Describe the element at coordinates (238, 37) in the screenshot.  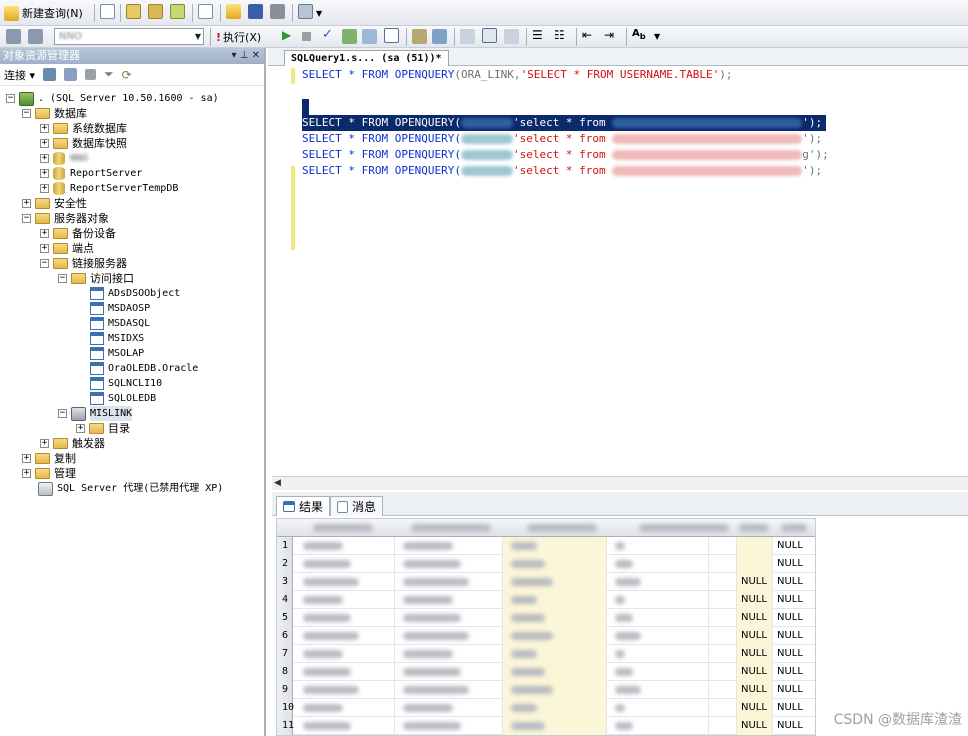
I see `execute-button: ! 执行(X)` at that location.